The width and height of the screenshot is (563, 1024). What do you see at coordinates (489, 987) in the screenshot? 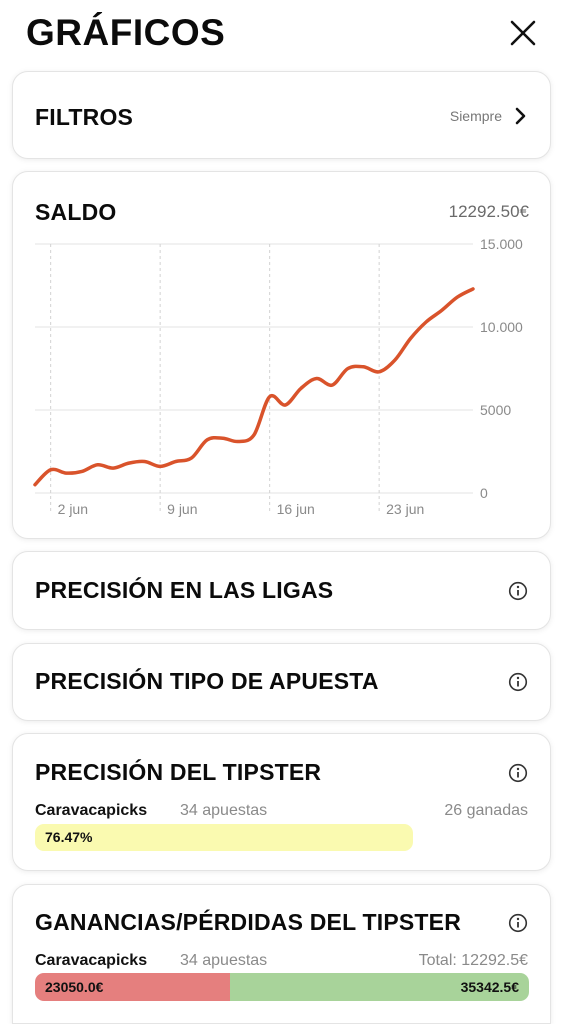
I see `gain-label: 35342.5€` at bounding box center [489, 987].